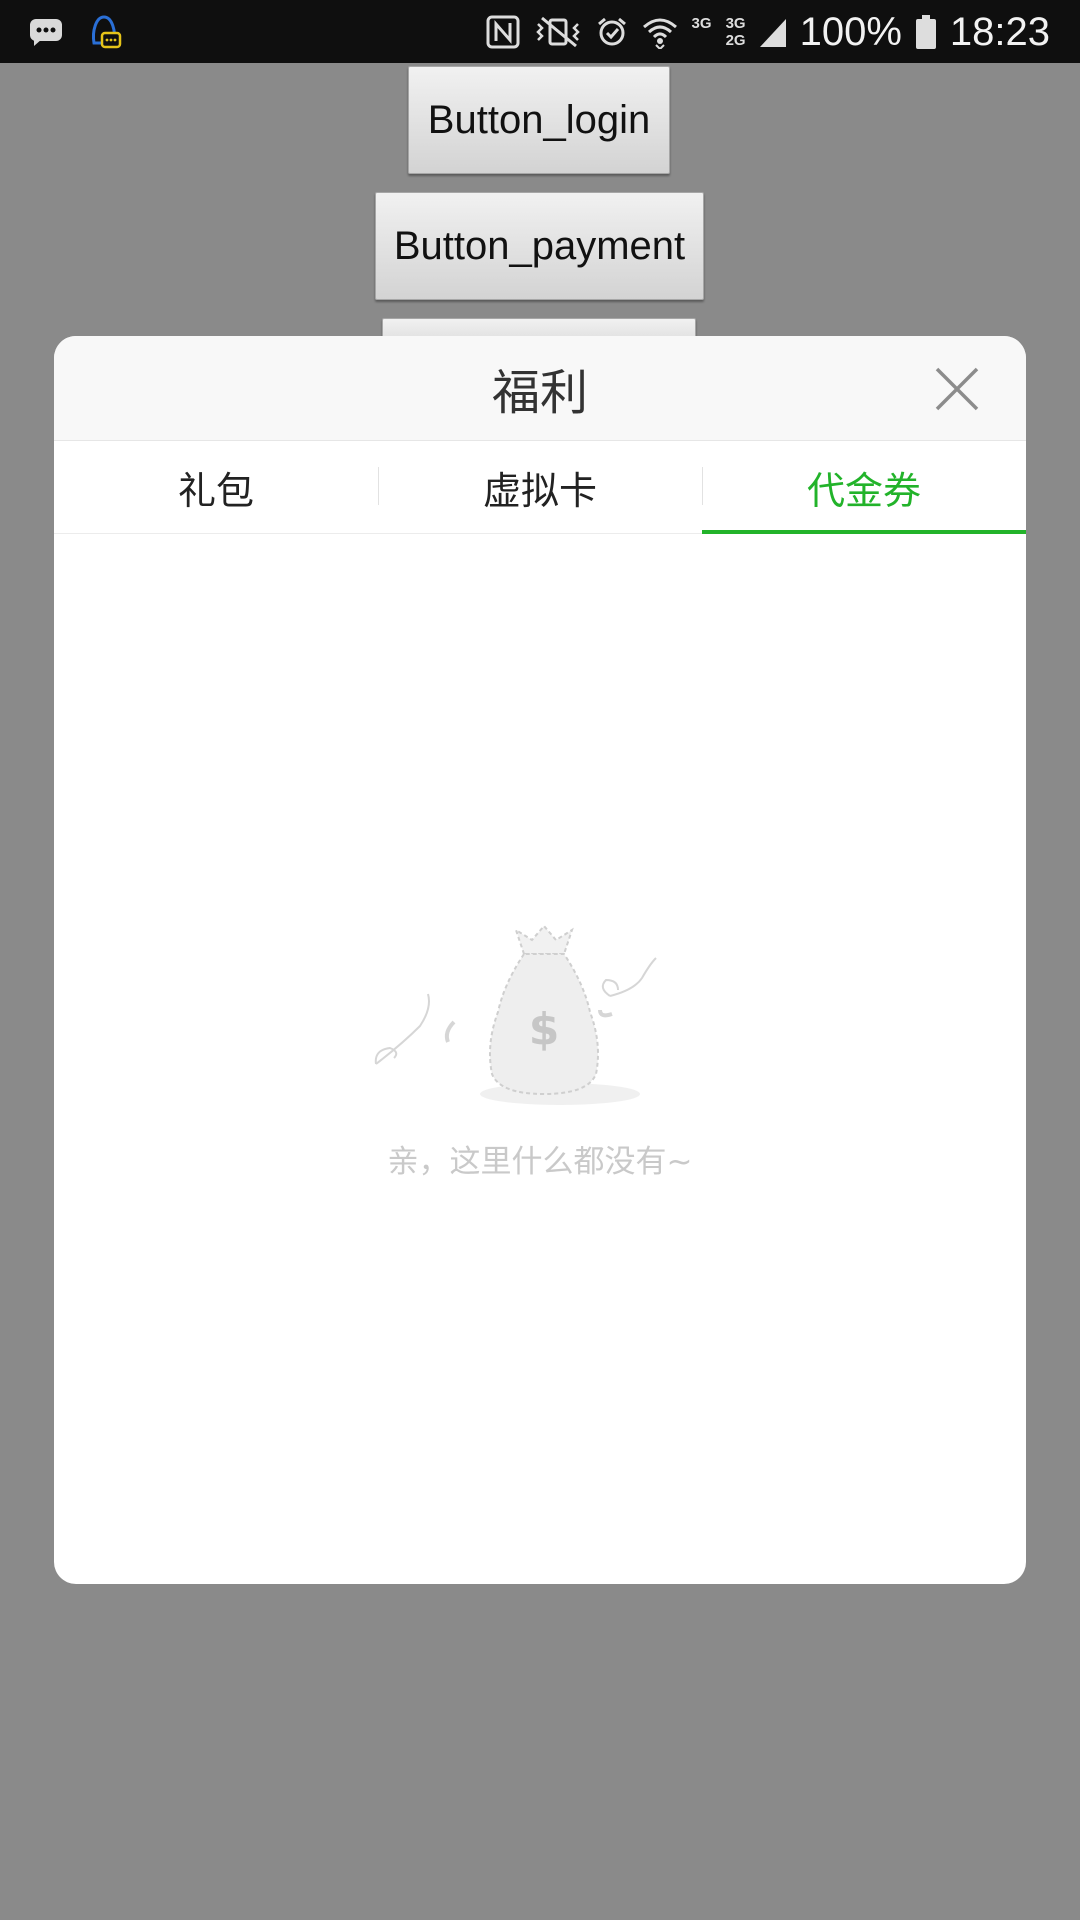  Describe the element at coordinates (539, 393) in the screenshot. I see `dialog-title: 福利` at that location.